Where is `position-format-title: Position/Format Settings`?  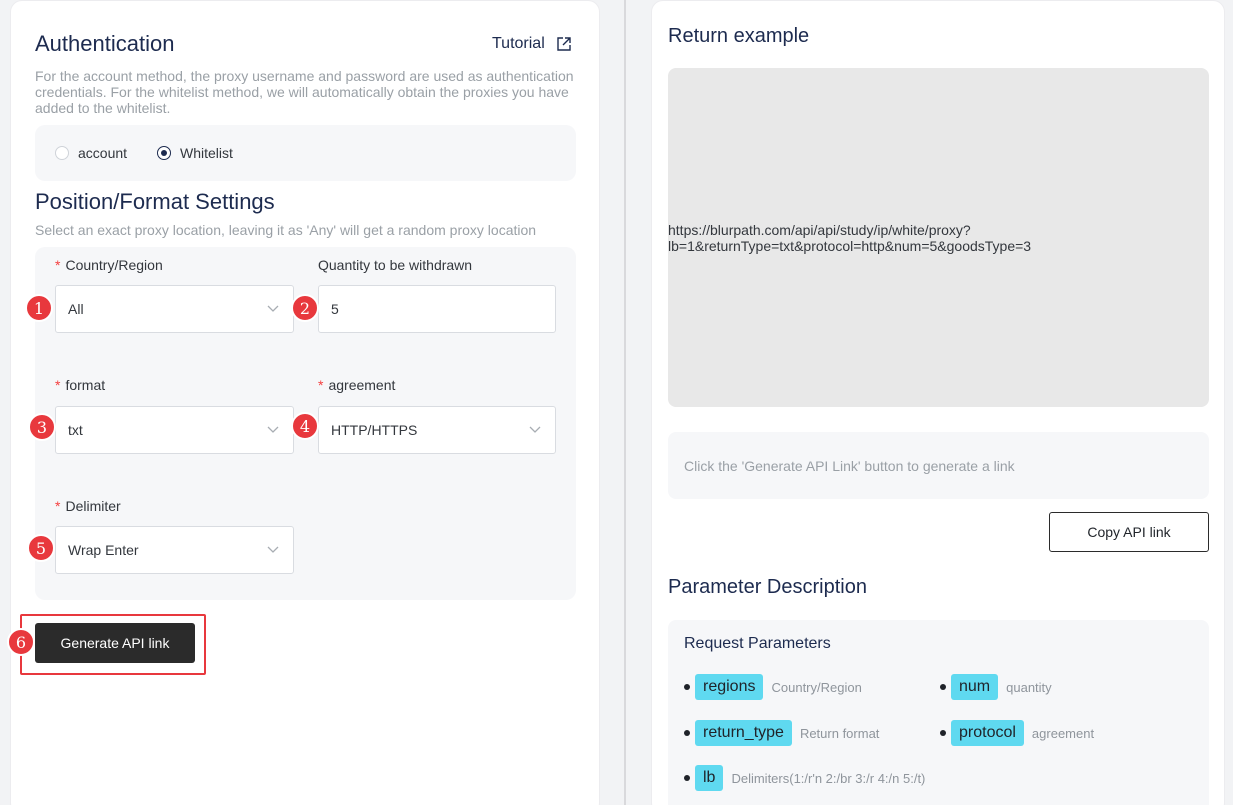 position-format-title: Position/Format Settings is located at coordinates (155, 201).